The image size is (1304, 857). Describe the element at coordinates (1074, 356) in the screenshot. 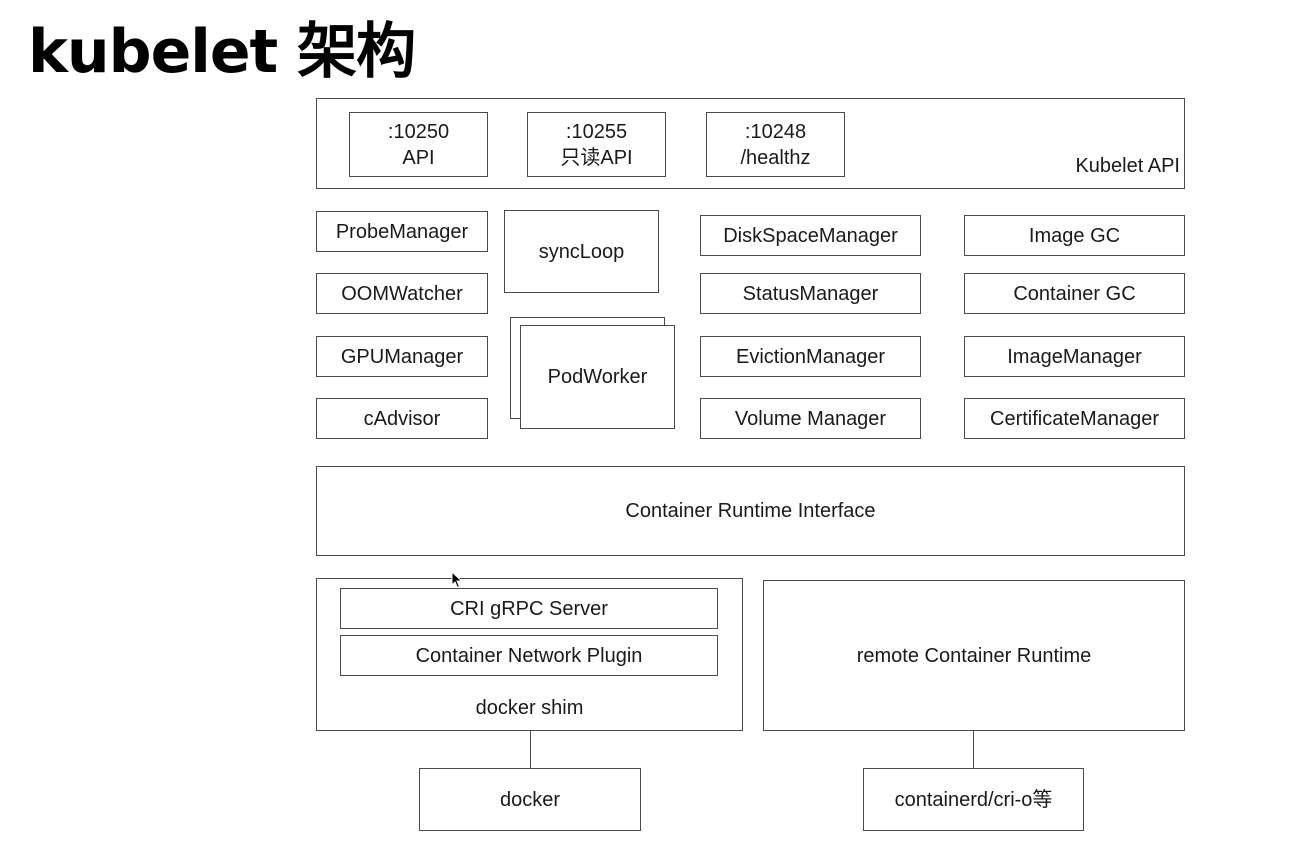

I see `image-manager-box: ImageManager` at that location.